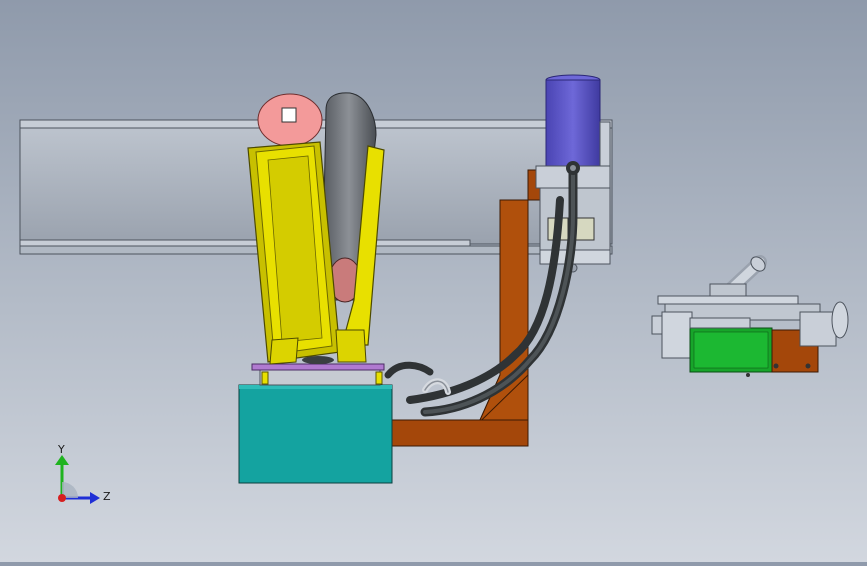 Image resolution: width=867 pixels, height=566 pixels. Describe the element at coordinates (750, 315) in the screenshot. I see `gripper-assembly` at that location.